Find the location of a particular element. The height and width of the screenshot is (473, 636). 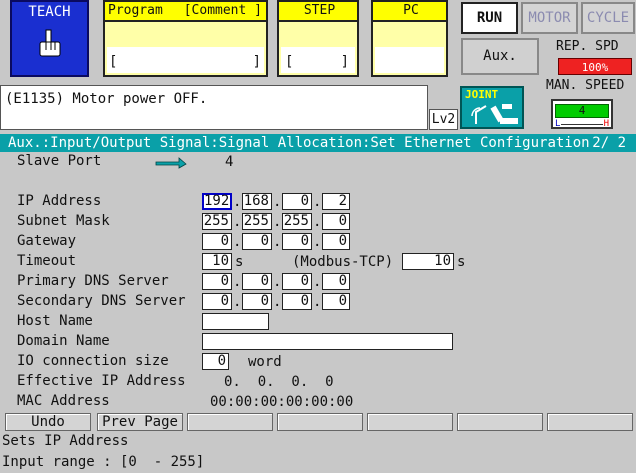

gateway-octet-2: 0 is located at coordinates (257, 241).